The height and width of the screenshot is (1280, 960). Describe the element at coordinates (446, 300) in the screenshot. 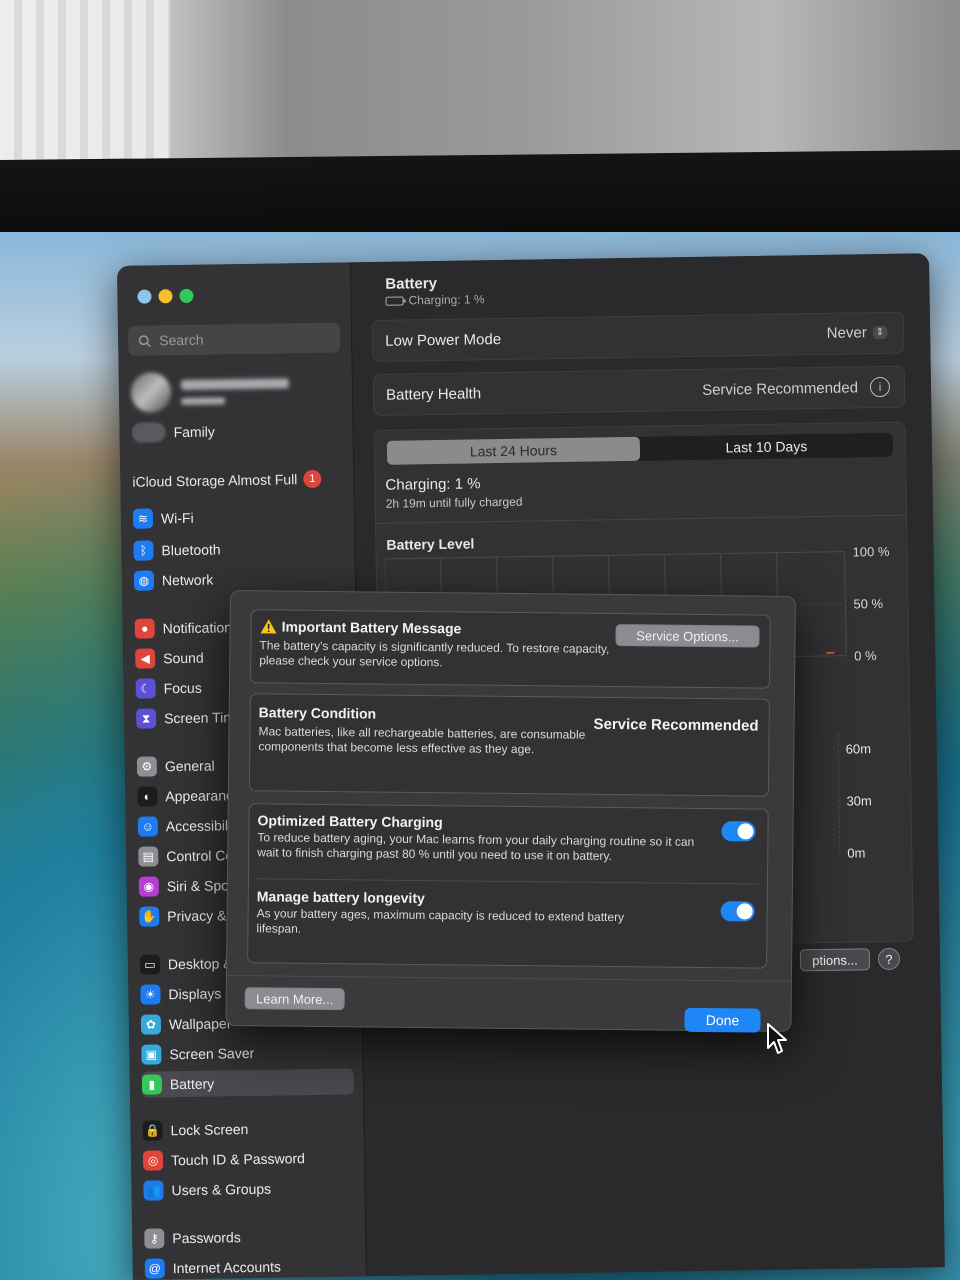

I see `subtitle-text: Charging: 1 %` at that location.